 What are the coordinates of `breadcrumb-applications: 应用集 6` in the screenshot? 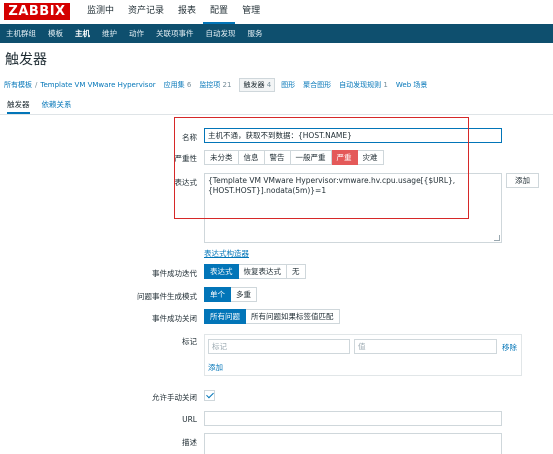 It's located at (178, 85).